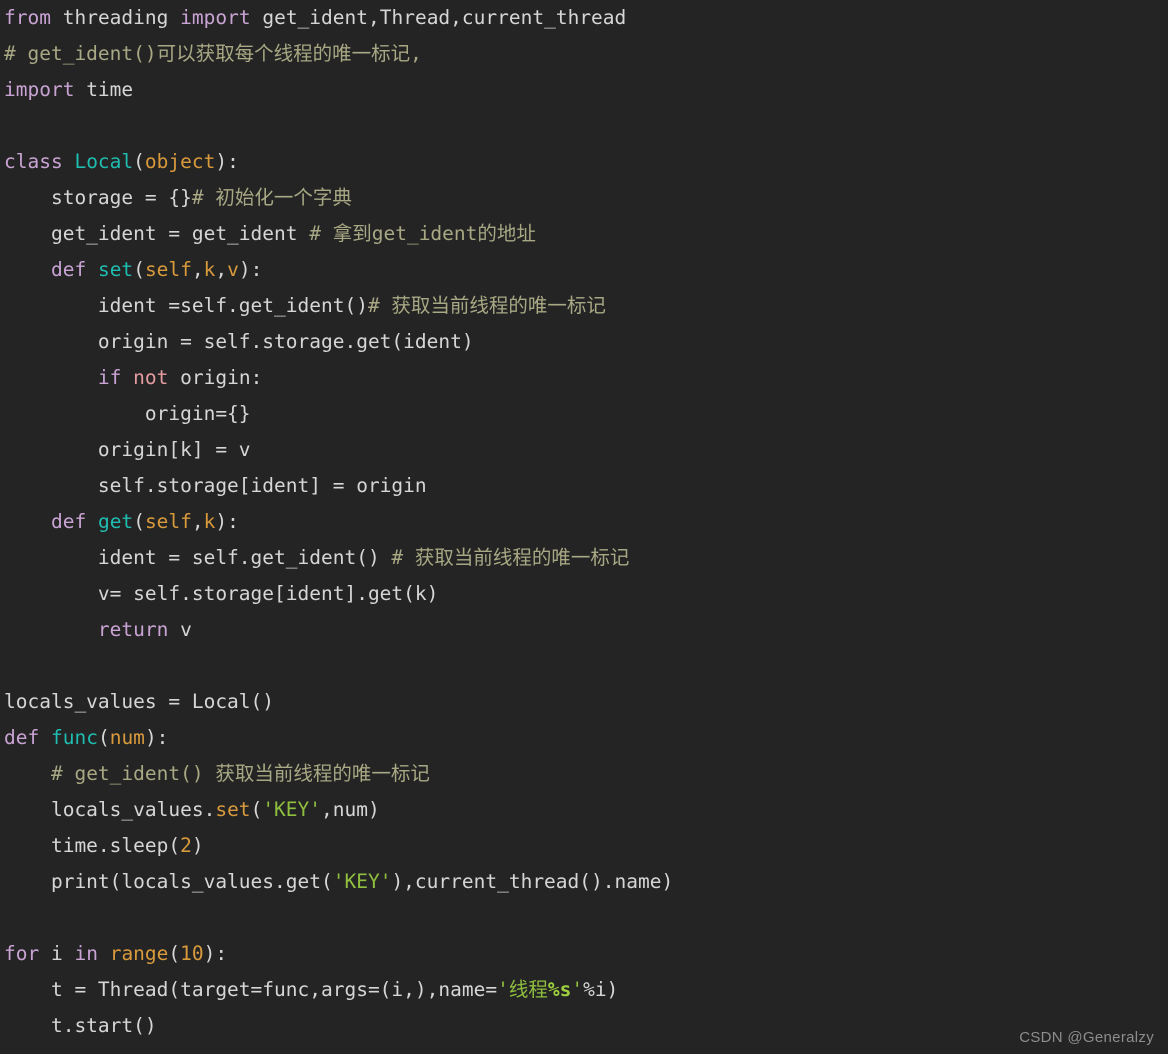  Describe the element at coordinates (251, 989) in the screenshot. I see `code-token-plain: t = Thread(target=func,args=(i,),name=` at that location.